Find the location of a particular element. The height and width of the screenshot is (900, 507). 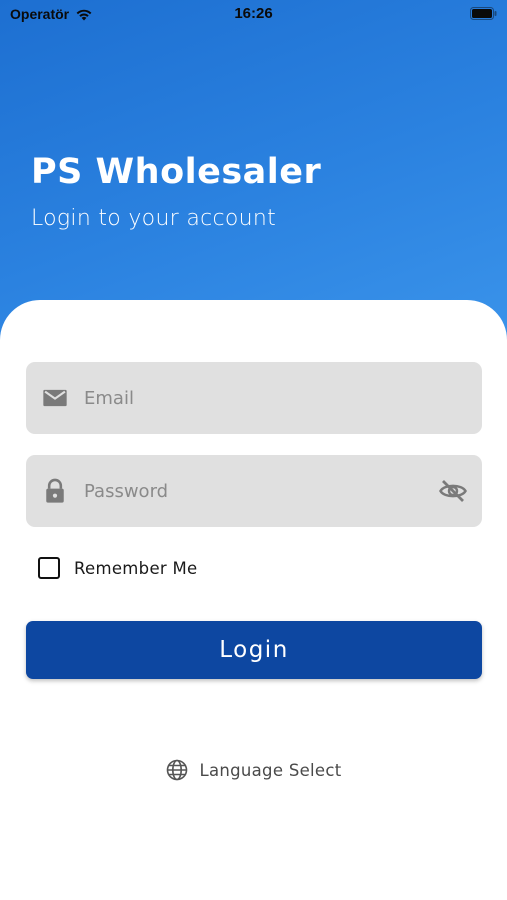

lock-icon is located at coordinates (55, 490).